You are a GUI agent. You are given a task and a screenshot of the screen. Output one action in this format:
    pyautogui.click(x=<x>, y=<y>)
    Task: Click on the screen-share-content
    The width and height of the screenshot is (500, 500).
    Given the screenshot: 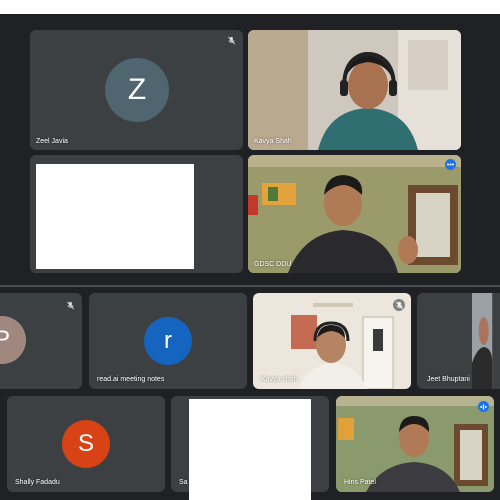 What is the action you would take?
    pyautogui.click(x=115, y=216)
    